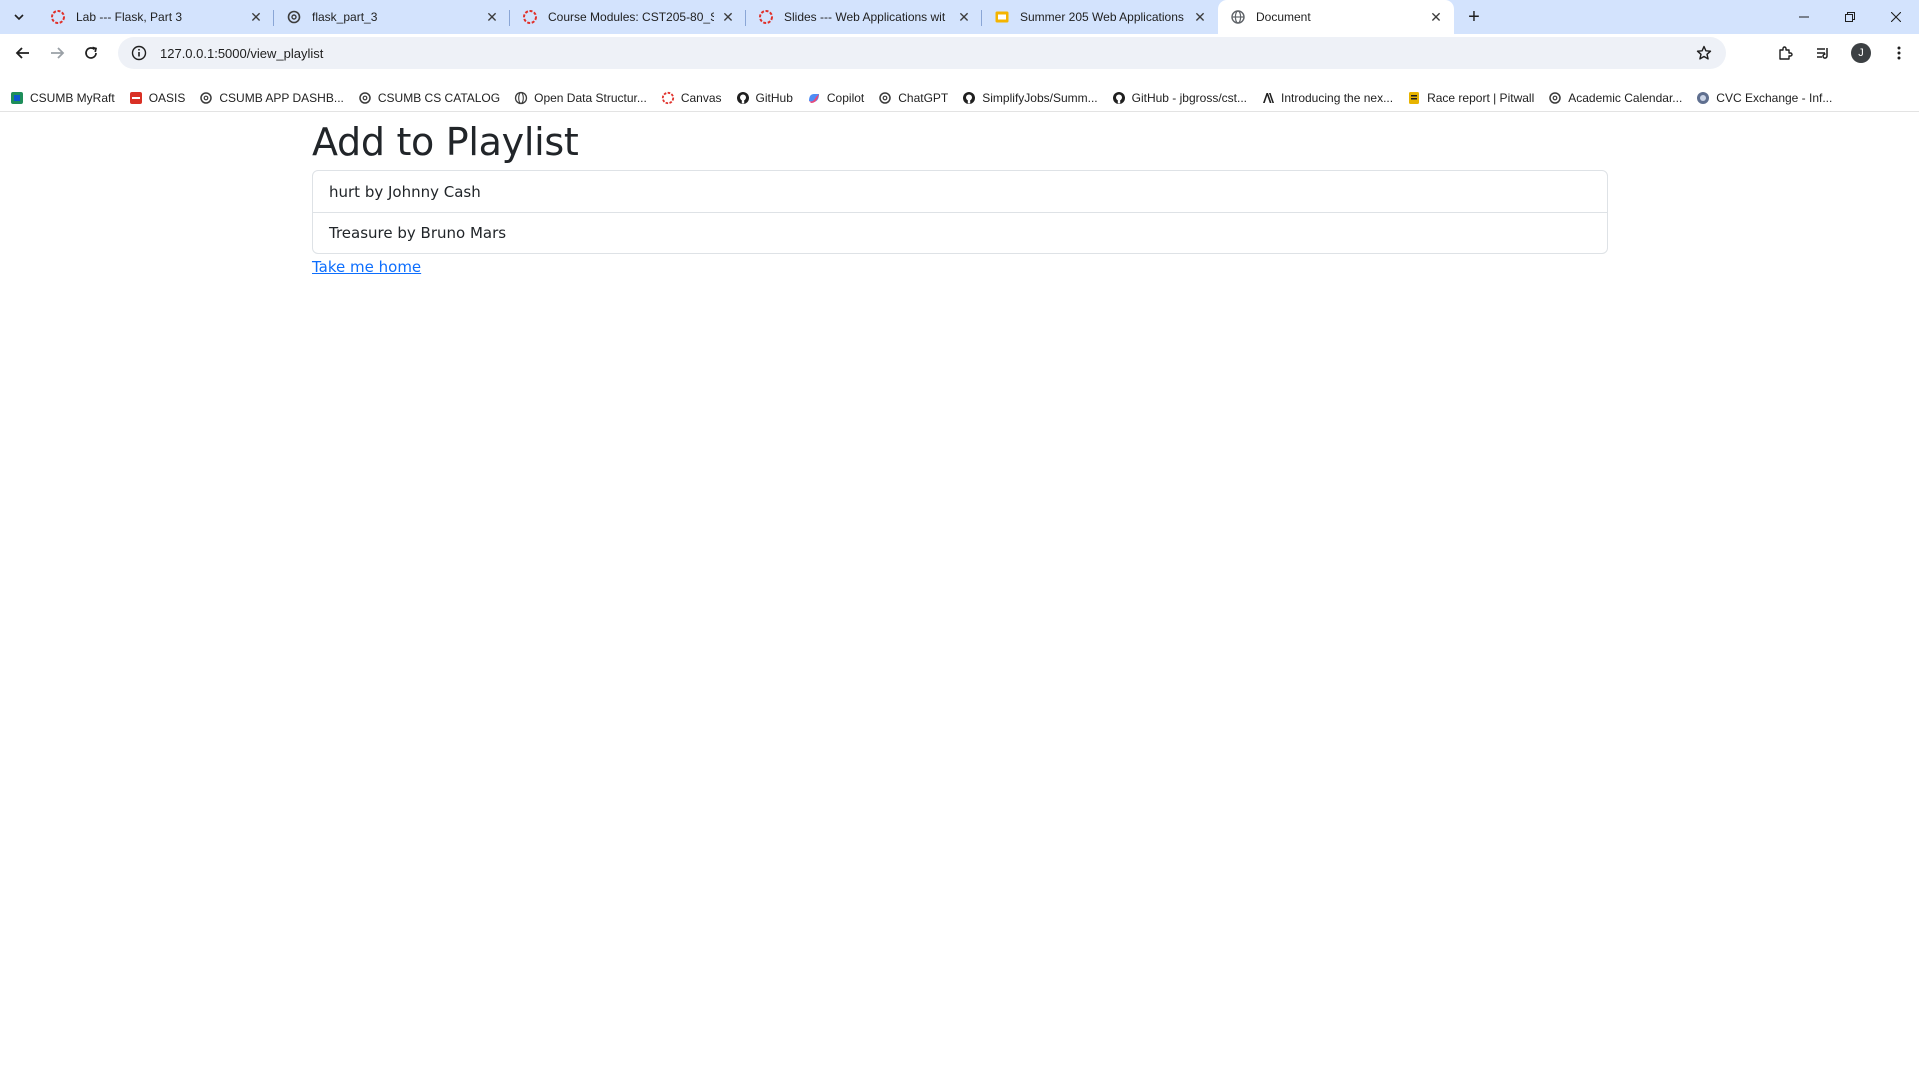 This screenshot has height=1072, width=1919. I want to click on oasis-icon, so click(136, 98).